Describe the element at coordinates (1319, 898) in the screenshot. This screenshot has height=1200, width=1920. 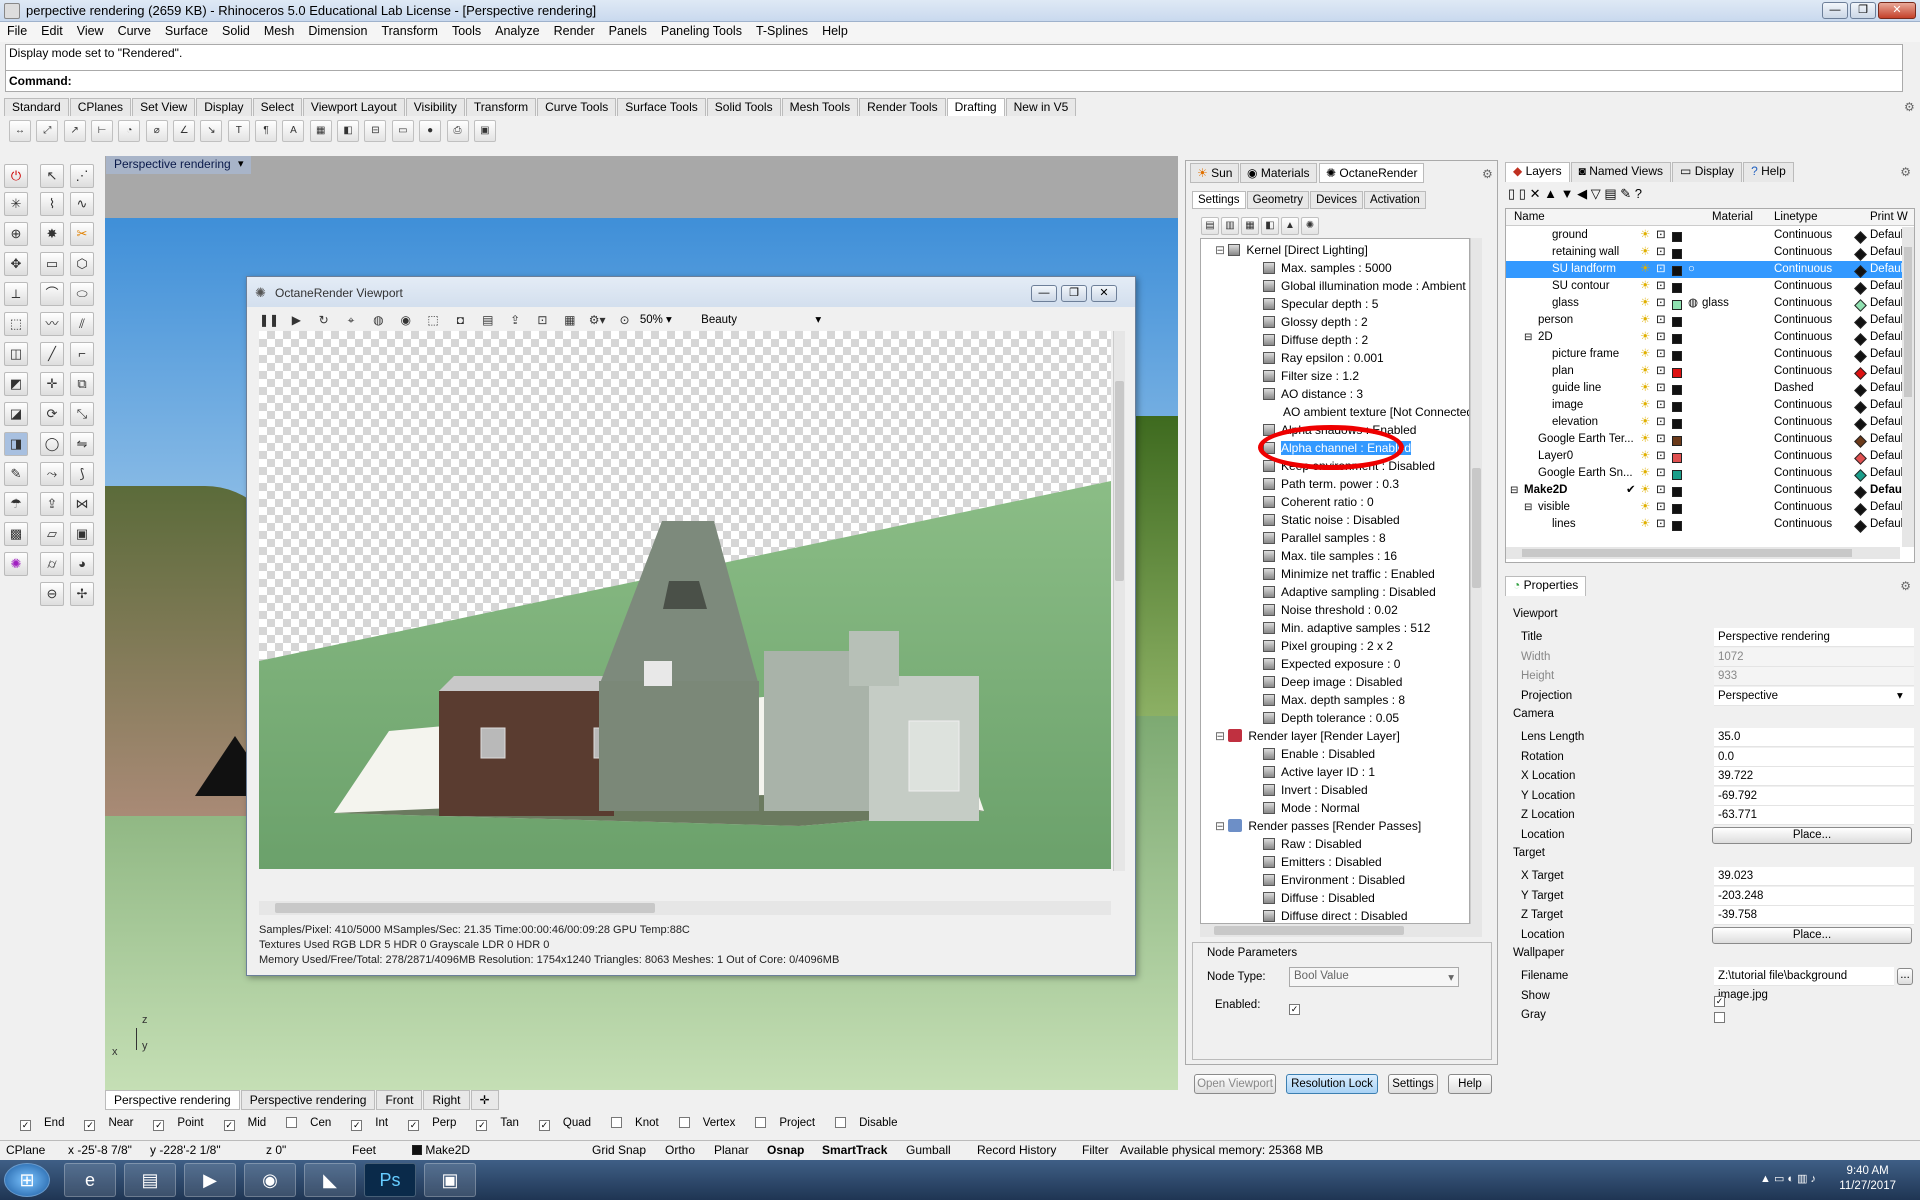
I see `tree-param-node: Diffuse : Disabled` at that location.